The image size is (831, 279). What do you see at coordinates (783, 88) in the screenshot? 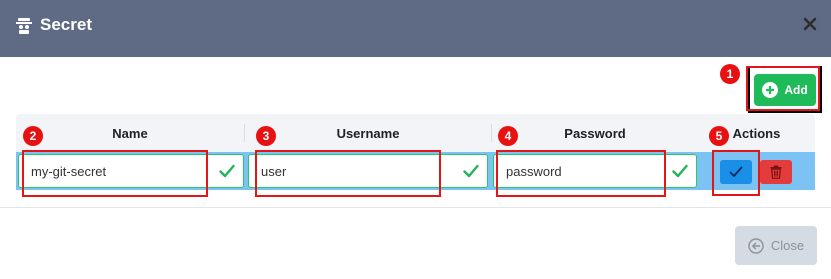
I see `annotation-box-1-inner` at bounding box center [783, 88].